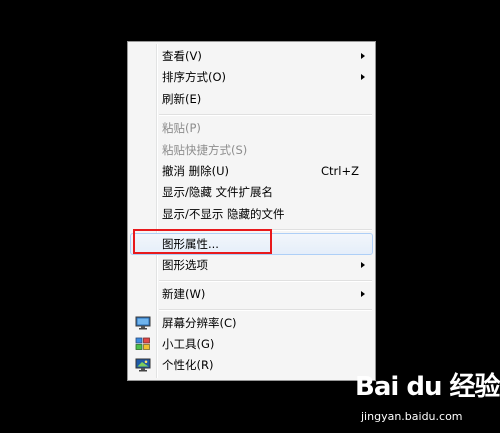 Image resolution: width=500 pixels, height=433 pixels. What do you see at coordinates (251, 294) in the screenshot?
I see `menu-item-new: 新建(W)` at bounding box center [251, 294].